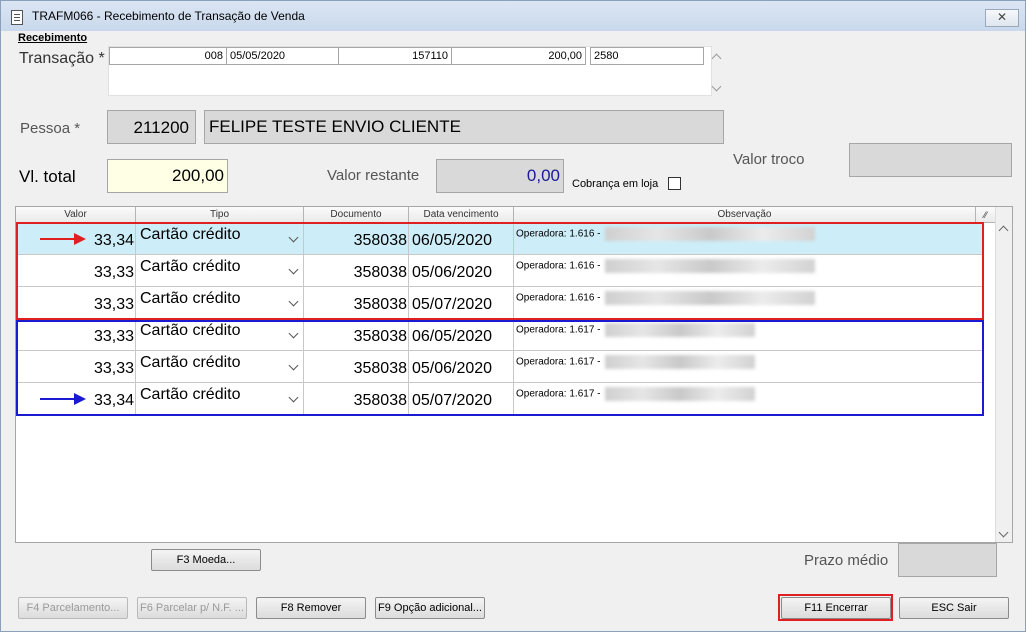 The image size is (1026, 632). Describe the element at coordinates (835, 607) in the screenshot. I see `encerrar-highlight-box` at that location.